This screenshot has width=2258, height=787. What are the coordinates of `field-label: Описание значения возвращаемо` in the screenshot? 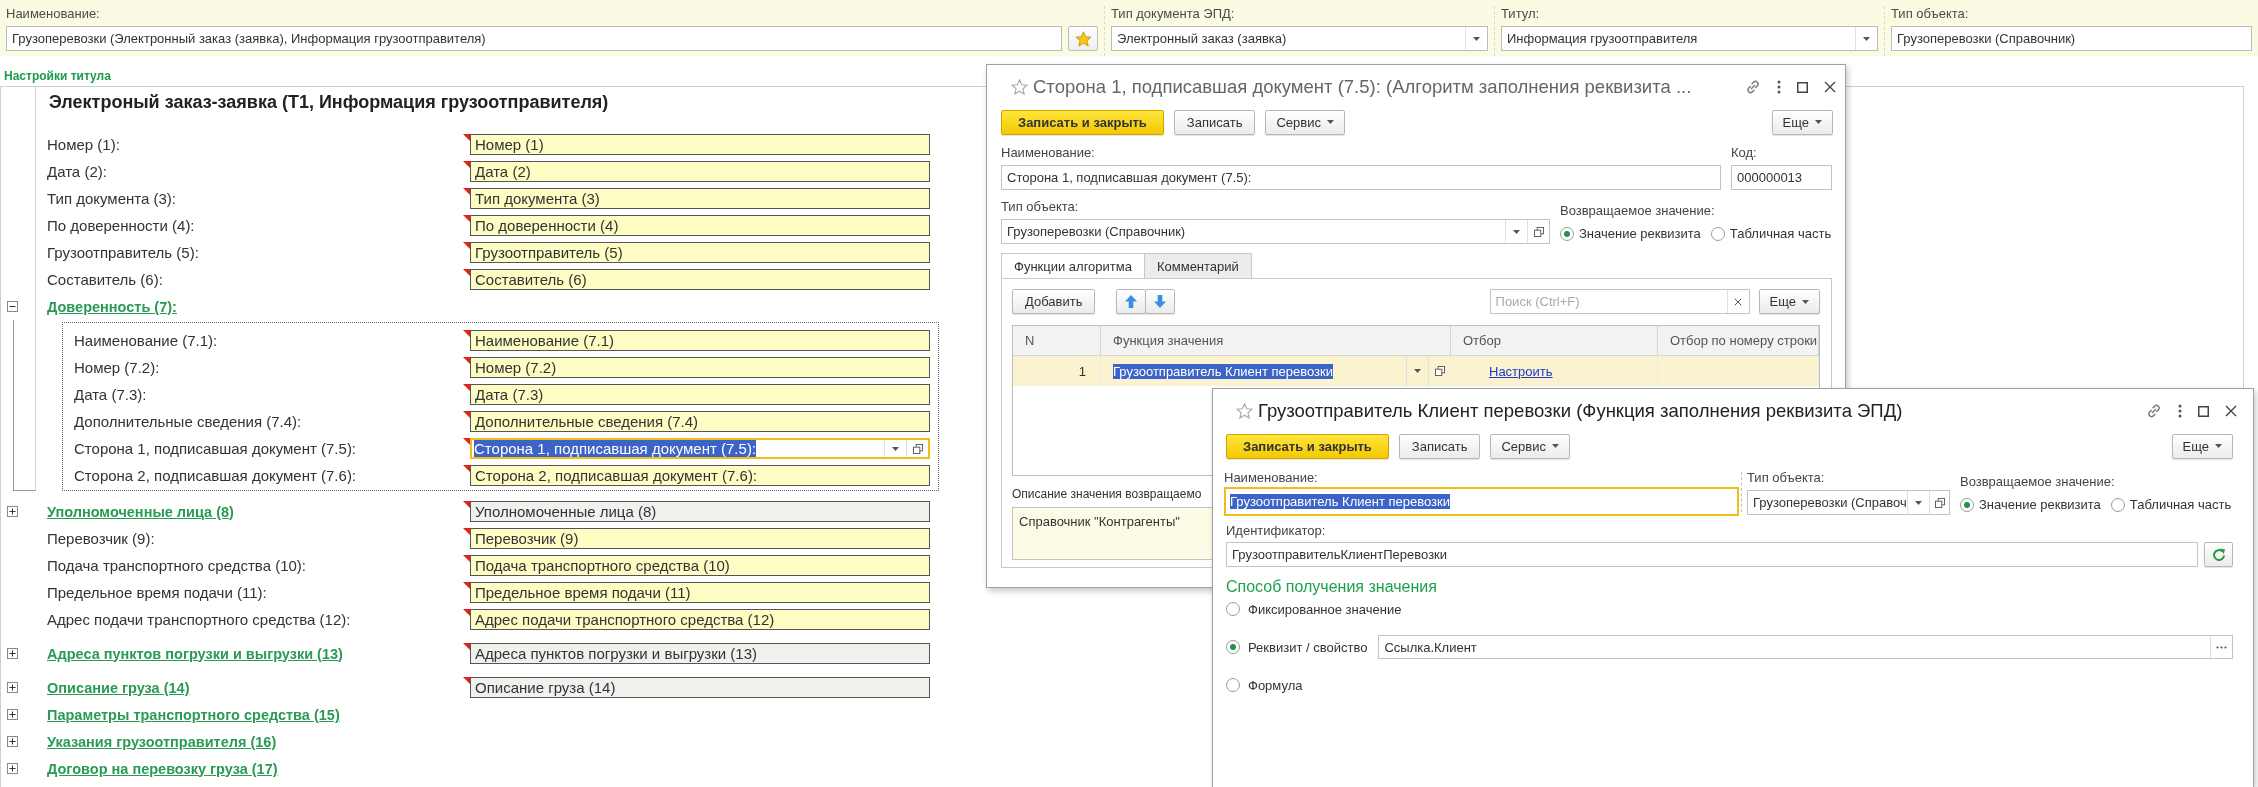 It's located at (1107, 494).